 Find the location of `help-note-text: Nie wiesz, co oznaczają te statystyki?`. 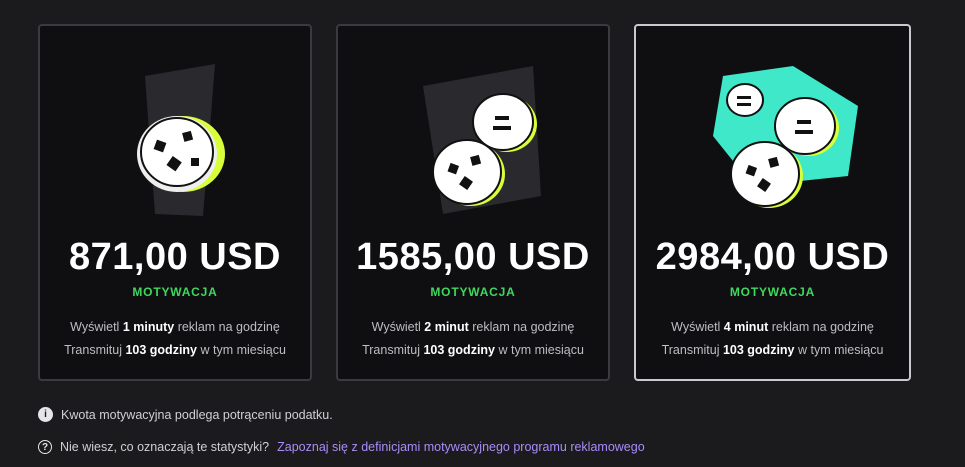

help-note-text: Nie wiesz, co oznaczają te statystyki? is located at coordinates (165, 447).